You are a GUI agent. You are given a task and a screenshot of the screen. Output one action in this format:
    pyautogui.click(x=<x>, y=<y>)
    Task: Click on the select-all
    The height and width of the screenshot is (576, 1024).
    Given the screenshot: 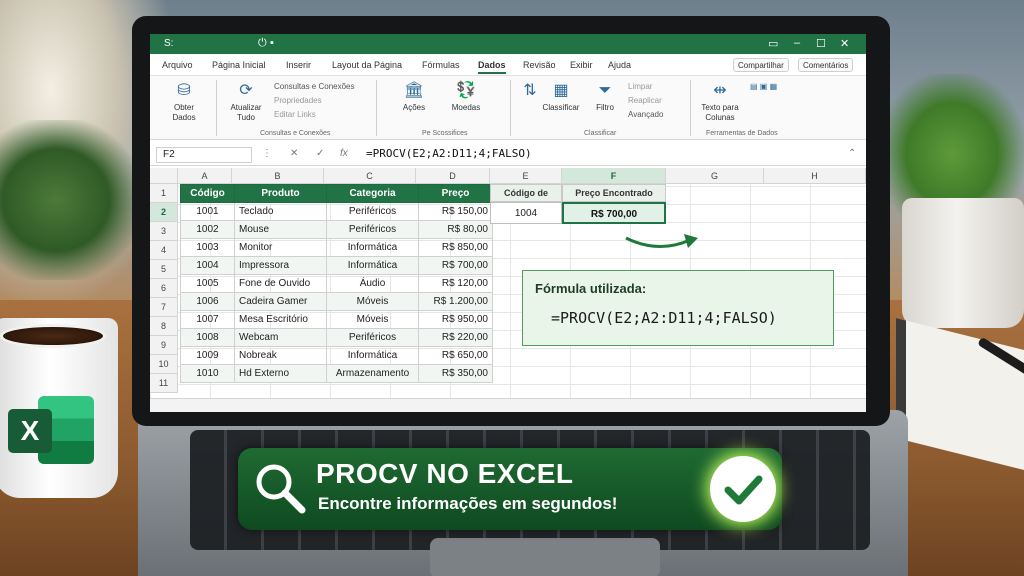 What is the action you would take?
    pyautogui.click(x=164, y=176)
    